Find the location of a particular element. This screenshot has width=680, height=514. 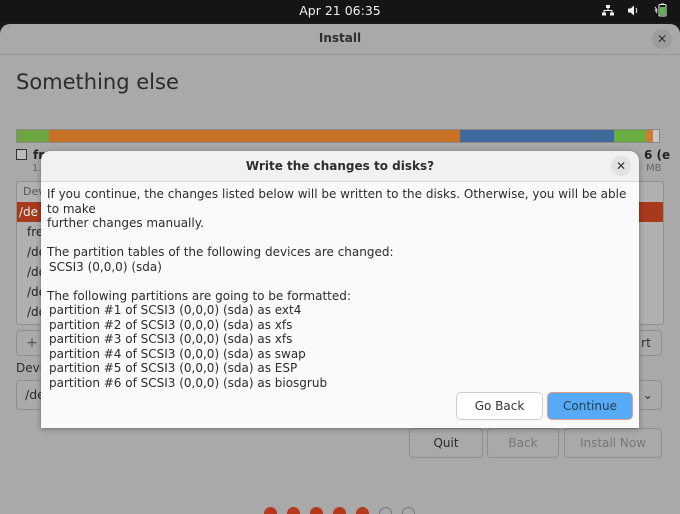

window-title: Install is located at coordinates (340, 38).